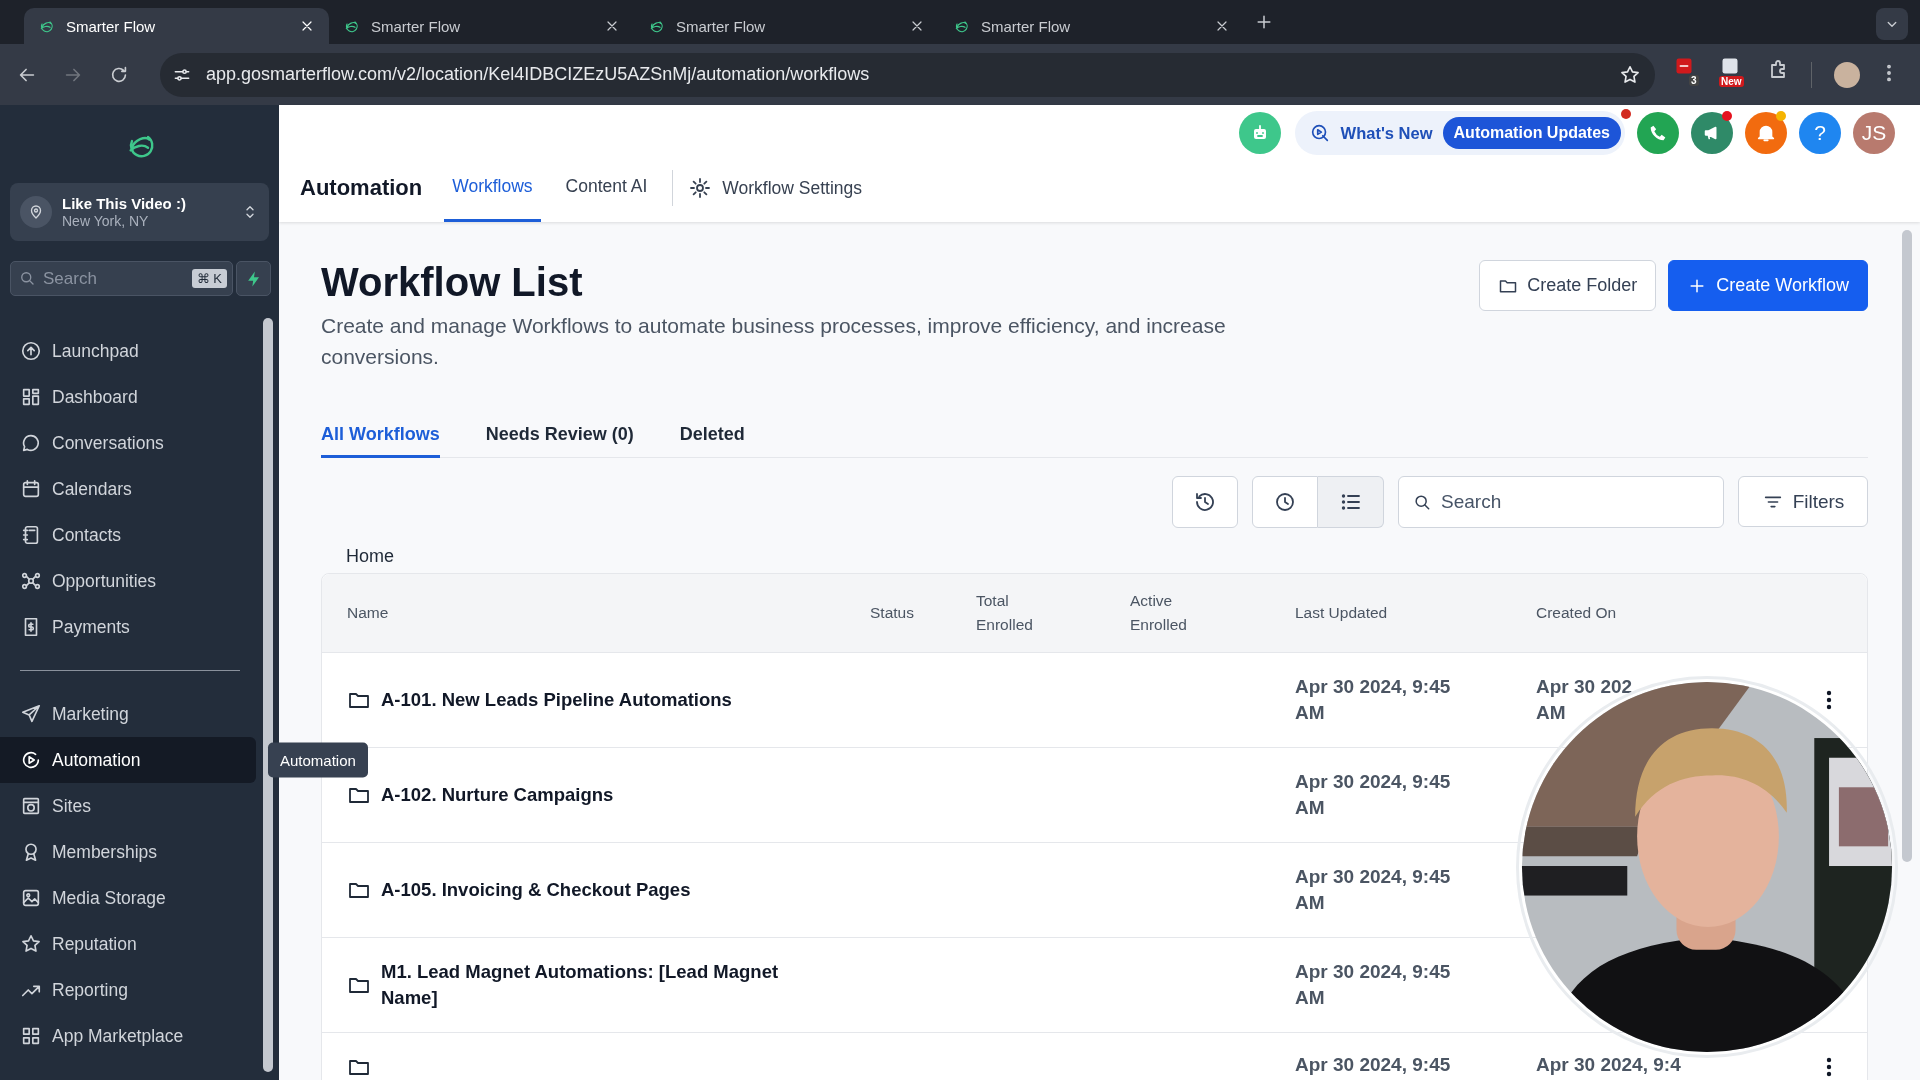 The width and height of the screenshot is (1920, 1080). What do you see at coordinates (1847, 74) in the screenshot?
I see `profile-avatar` at bounding box center [1847, 74].